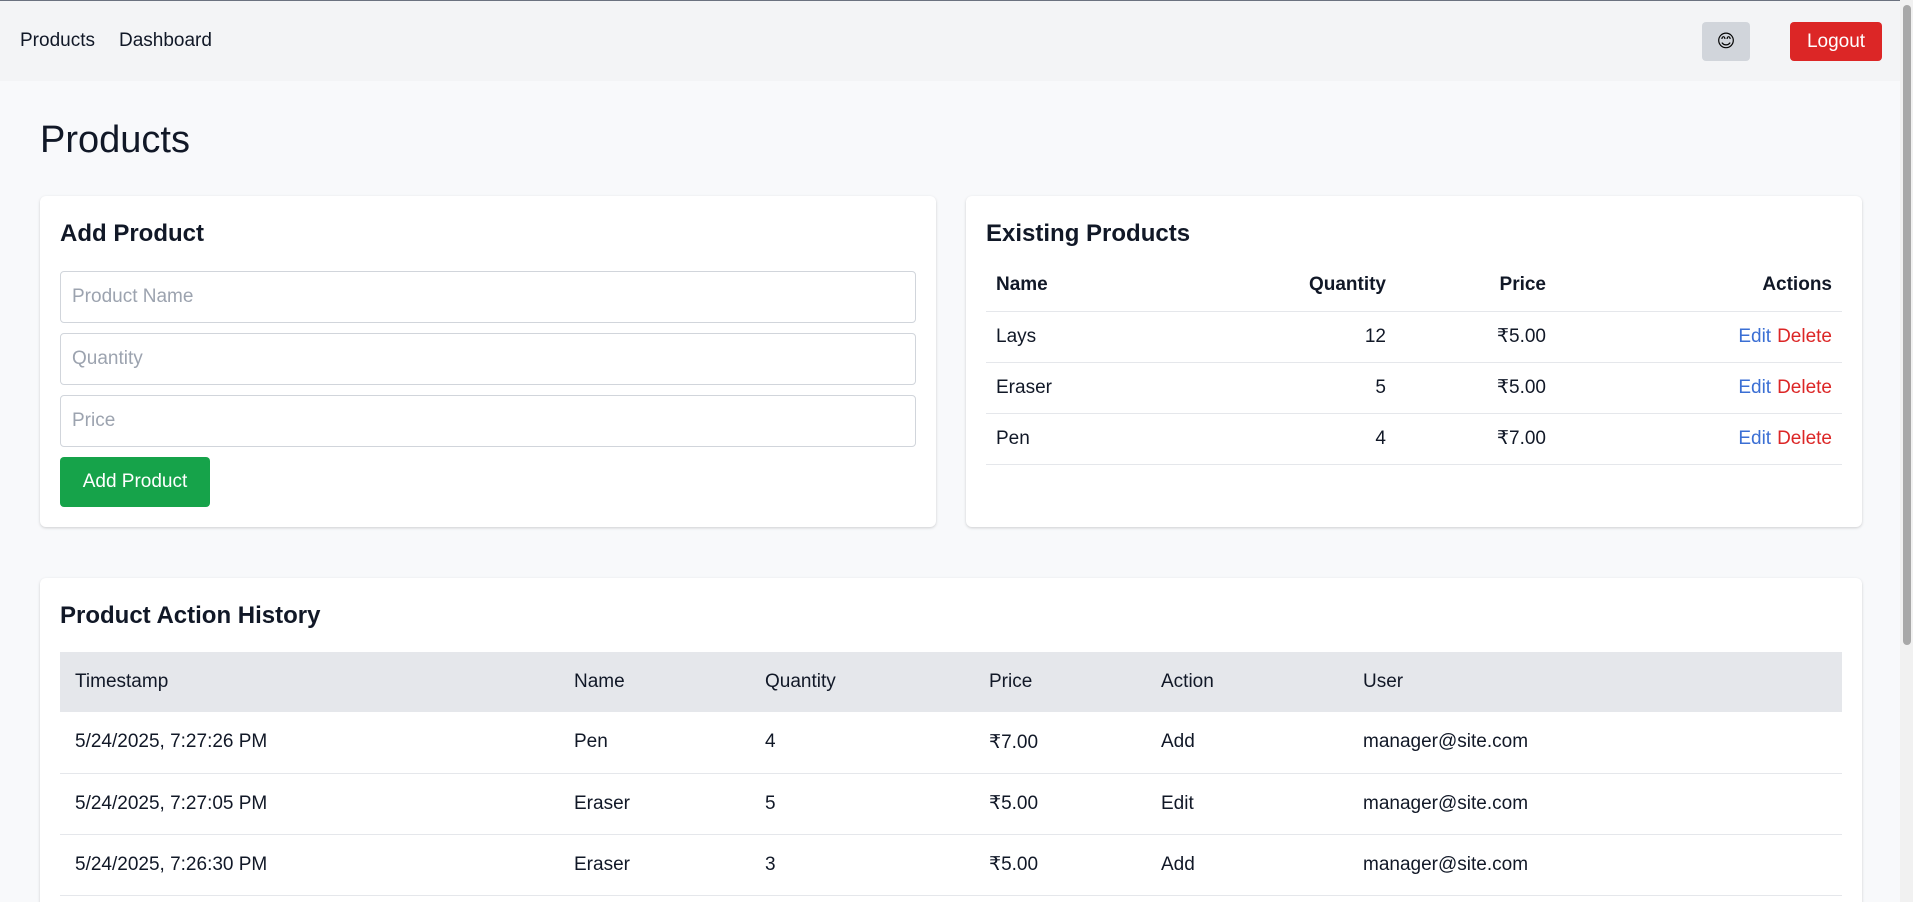 Image resolution: width=1913 pixels, height=902 pixels. I want to click on table-header-row: Name Quantity Price Actions, so click(1414, 285).